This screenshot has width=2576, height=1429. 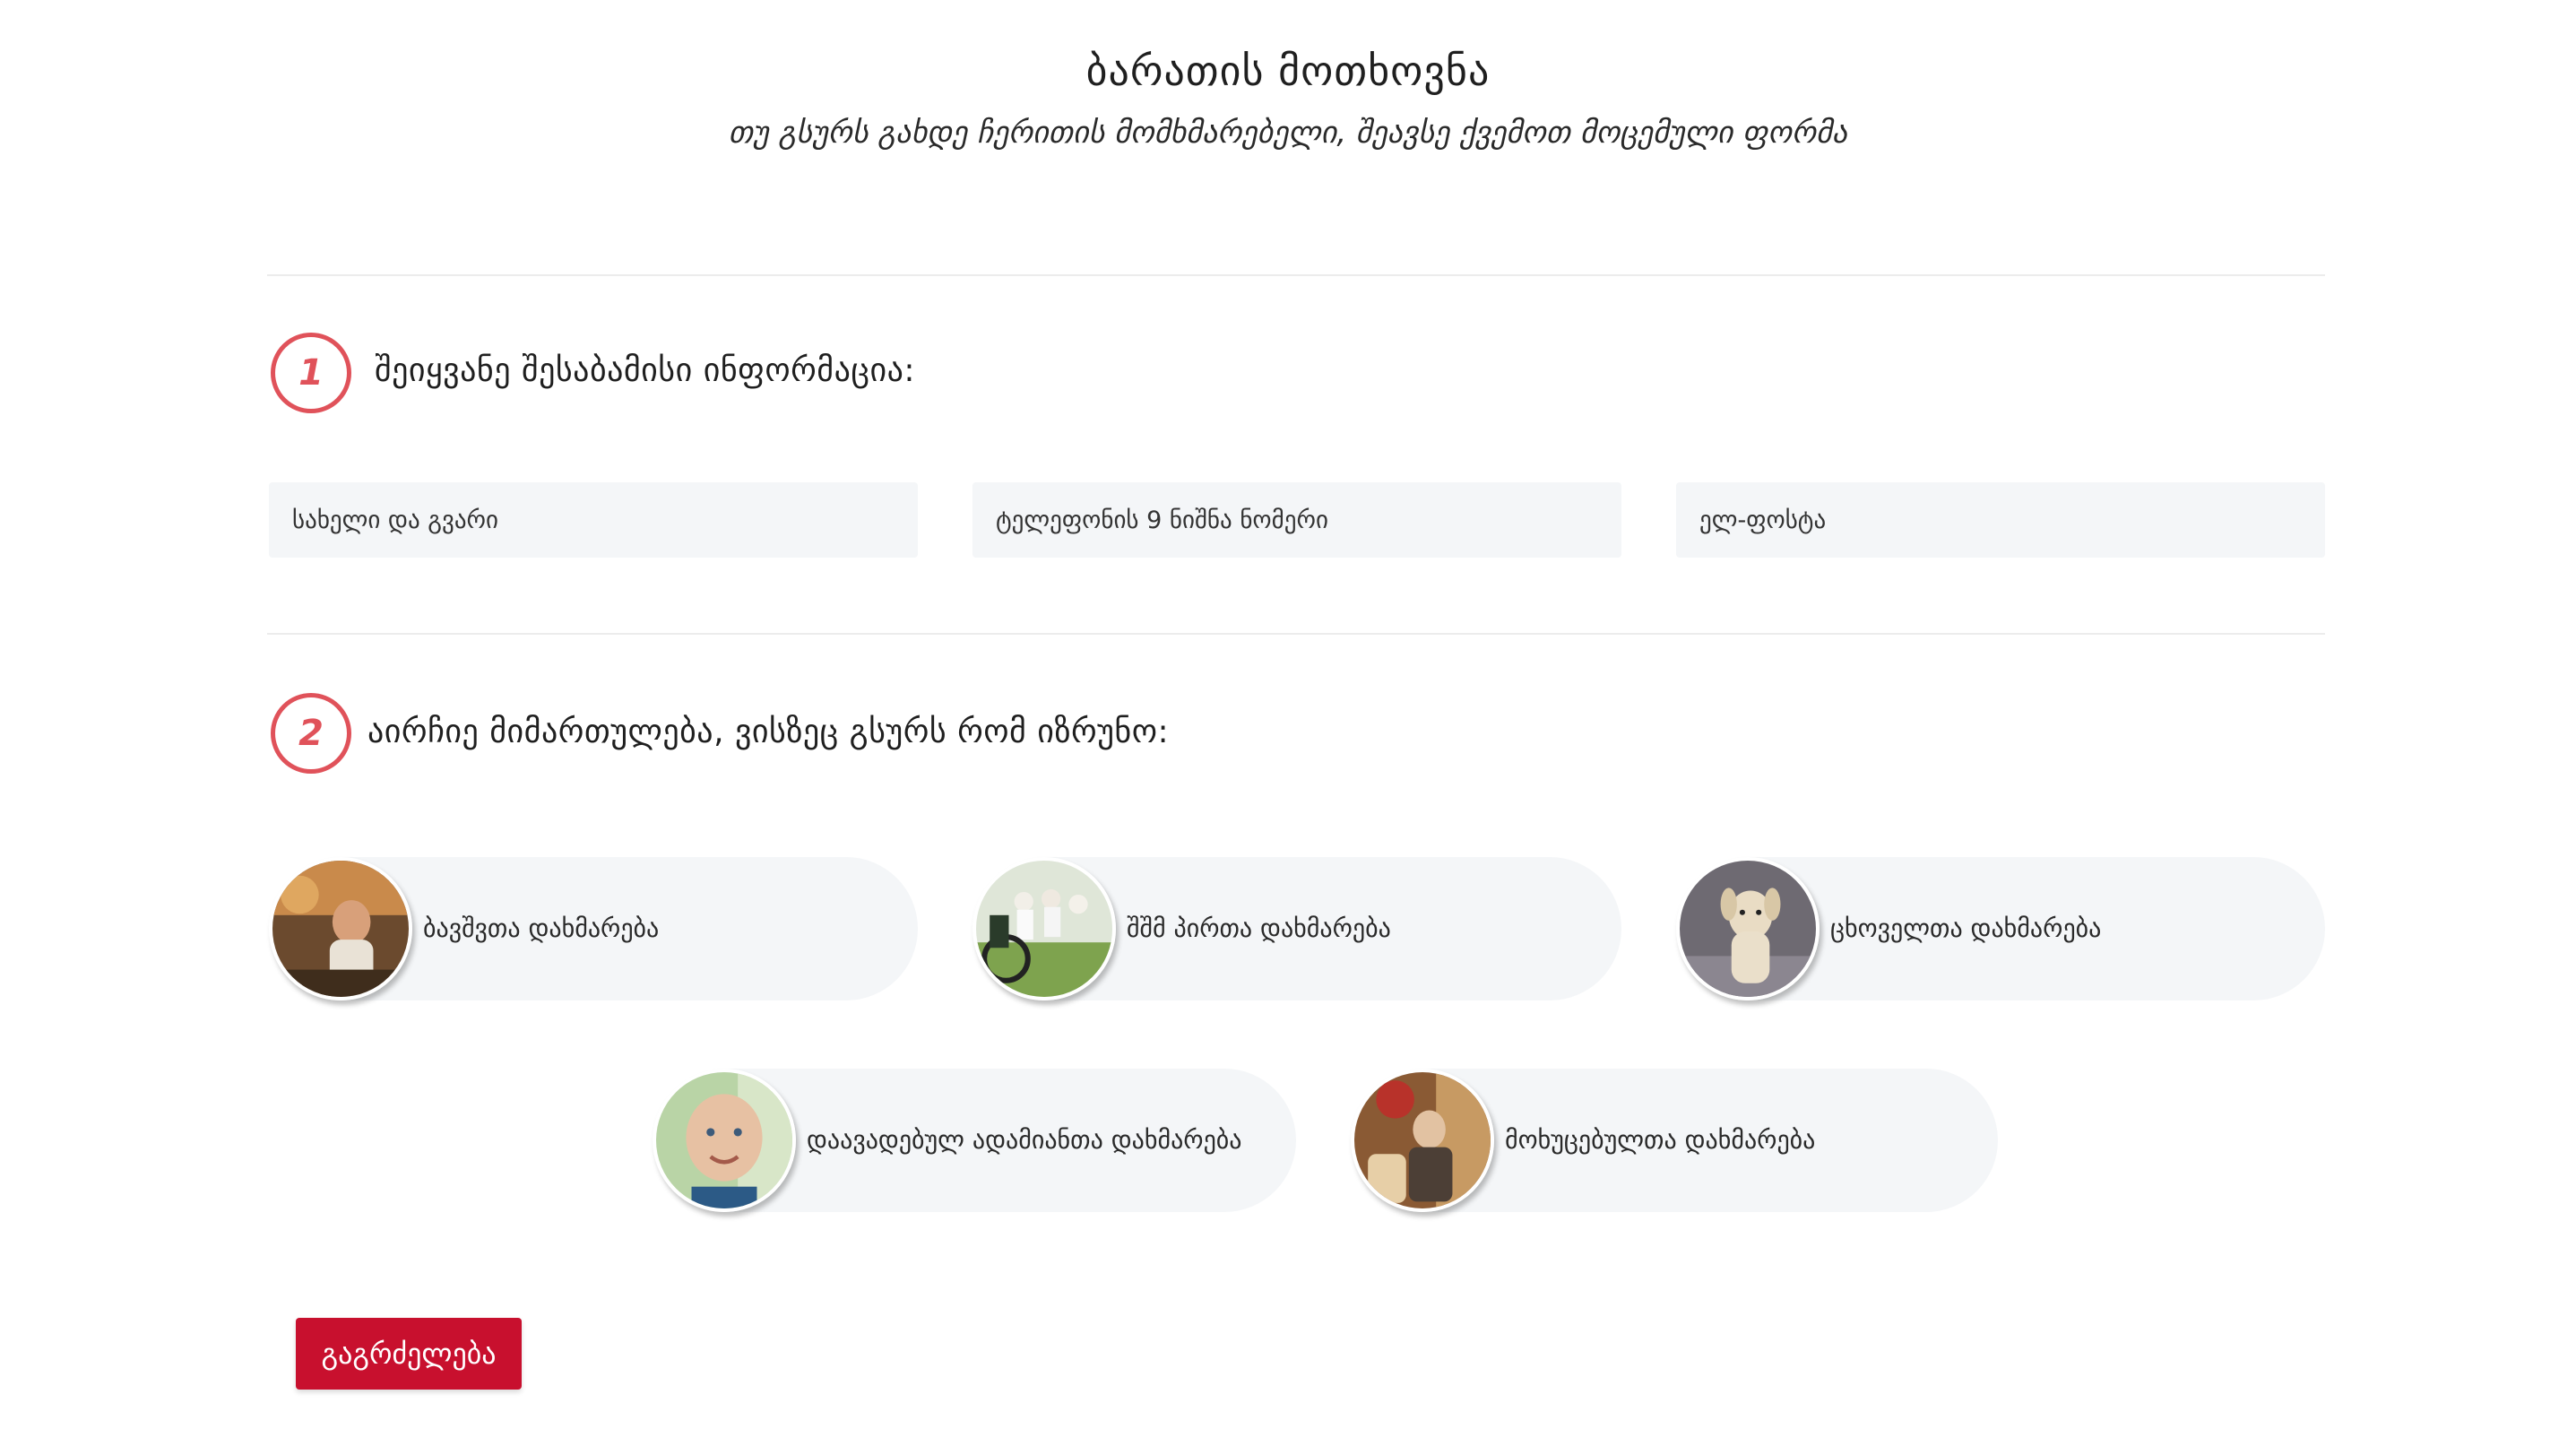 I want to click on option-label: შშმ პირთა დახმარება, so click(x=1259, y=929).